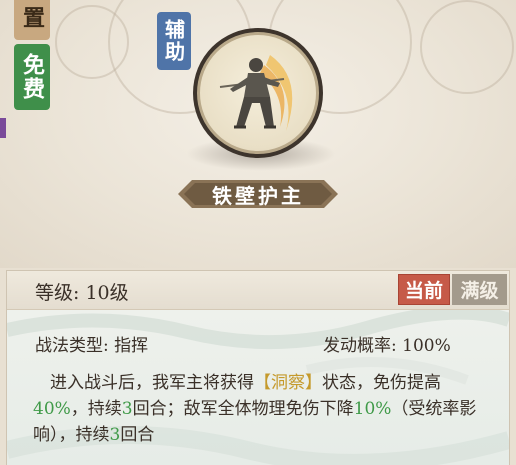 The width and height of the screenshot is (516, 465). Describe the element at coordinates (127, 409) in the screenshot. I see `duration-value-1: 3` at that location.